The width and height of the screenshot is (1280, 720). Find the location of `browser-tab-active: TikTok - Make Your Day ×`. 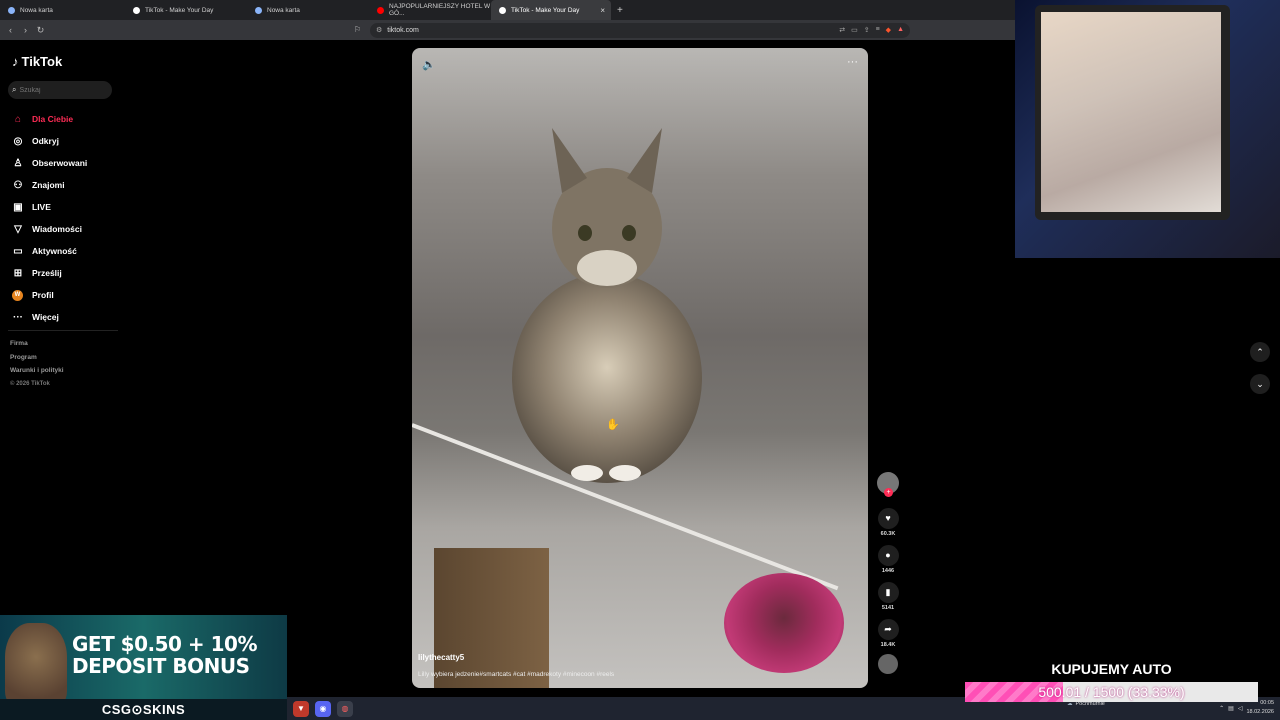

browser-tab-active: TikTok - Make Your Day × is located at coordinates (551, 10).